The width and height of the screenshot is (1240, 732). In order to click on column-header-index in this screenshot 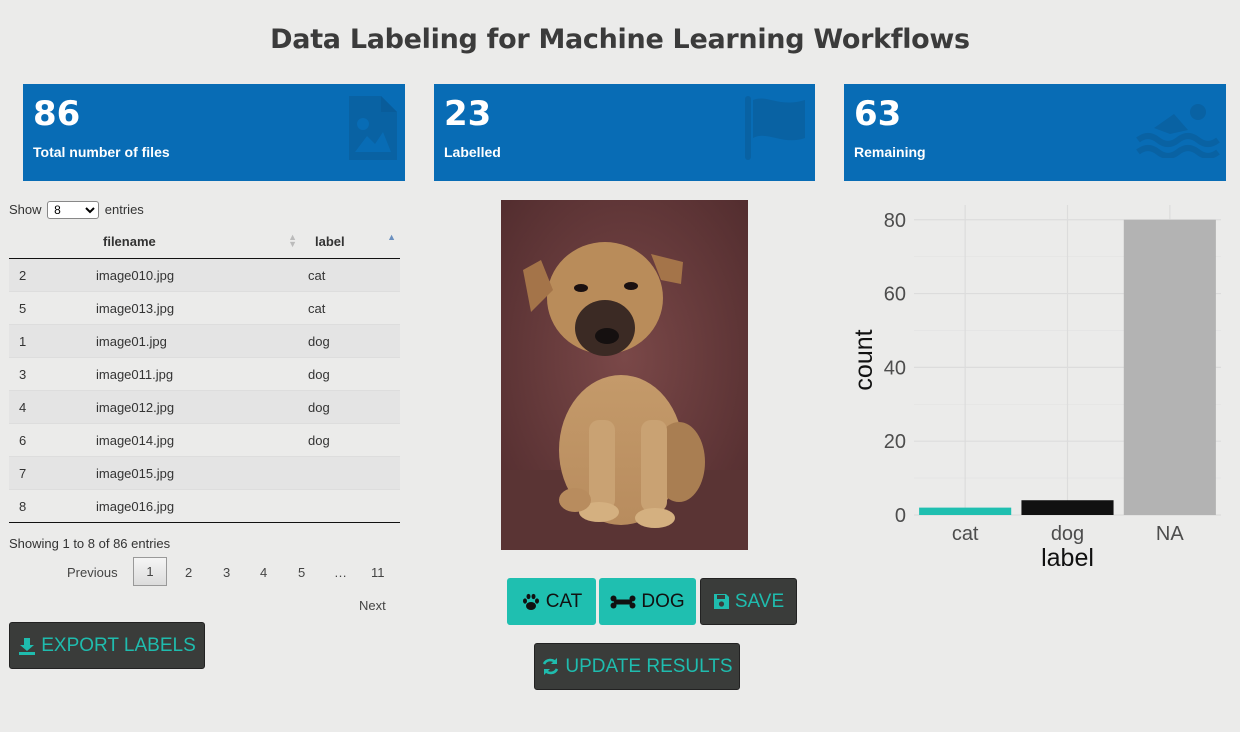, I will do `click(52, 242)`.